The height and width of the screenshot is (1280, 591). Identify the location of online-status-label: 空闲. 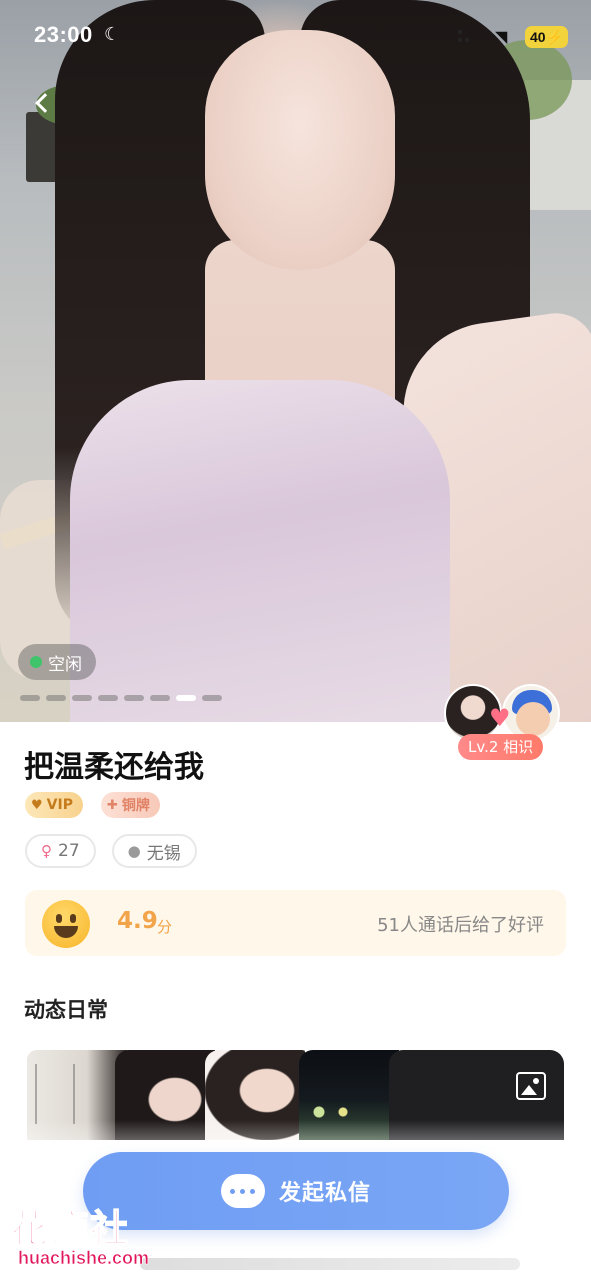
(65, 664).